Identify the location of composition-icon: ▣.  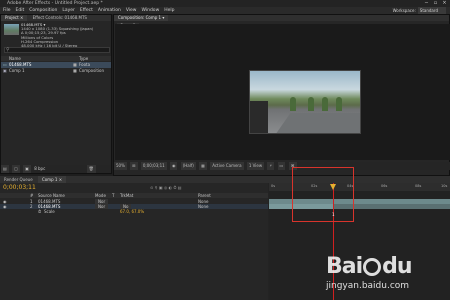
(5, 70).